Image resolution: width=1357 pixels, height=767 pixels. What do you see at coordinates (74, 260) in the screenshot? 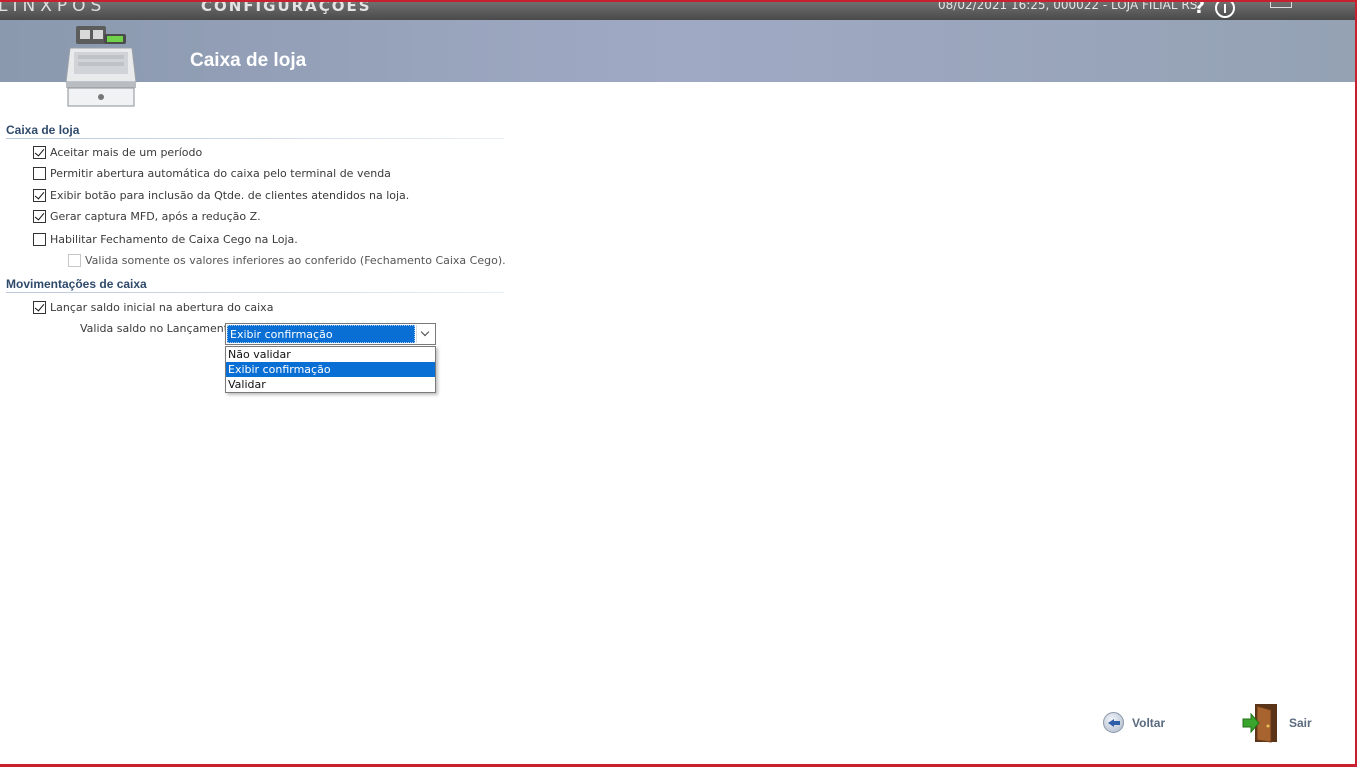
I see `checkbox-disabled` at bounding box center [74, 260].